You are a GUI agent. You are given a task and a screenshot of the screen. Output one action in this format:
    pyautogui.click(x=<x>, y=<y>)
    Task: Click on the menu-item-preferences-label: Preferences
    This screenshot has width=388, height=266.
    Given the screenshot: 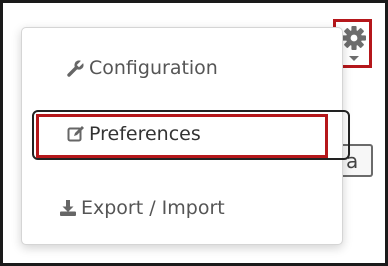 What is the action you would take?
    pyautogui.click(x=145, y=134)
    